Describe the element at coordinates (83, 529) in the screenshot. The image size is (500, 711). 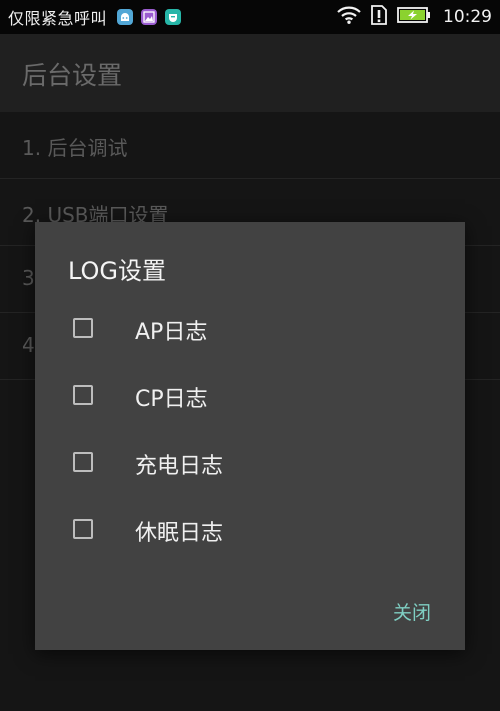
I see `sleep-log-checkbox` at that location.